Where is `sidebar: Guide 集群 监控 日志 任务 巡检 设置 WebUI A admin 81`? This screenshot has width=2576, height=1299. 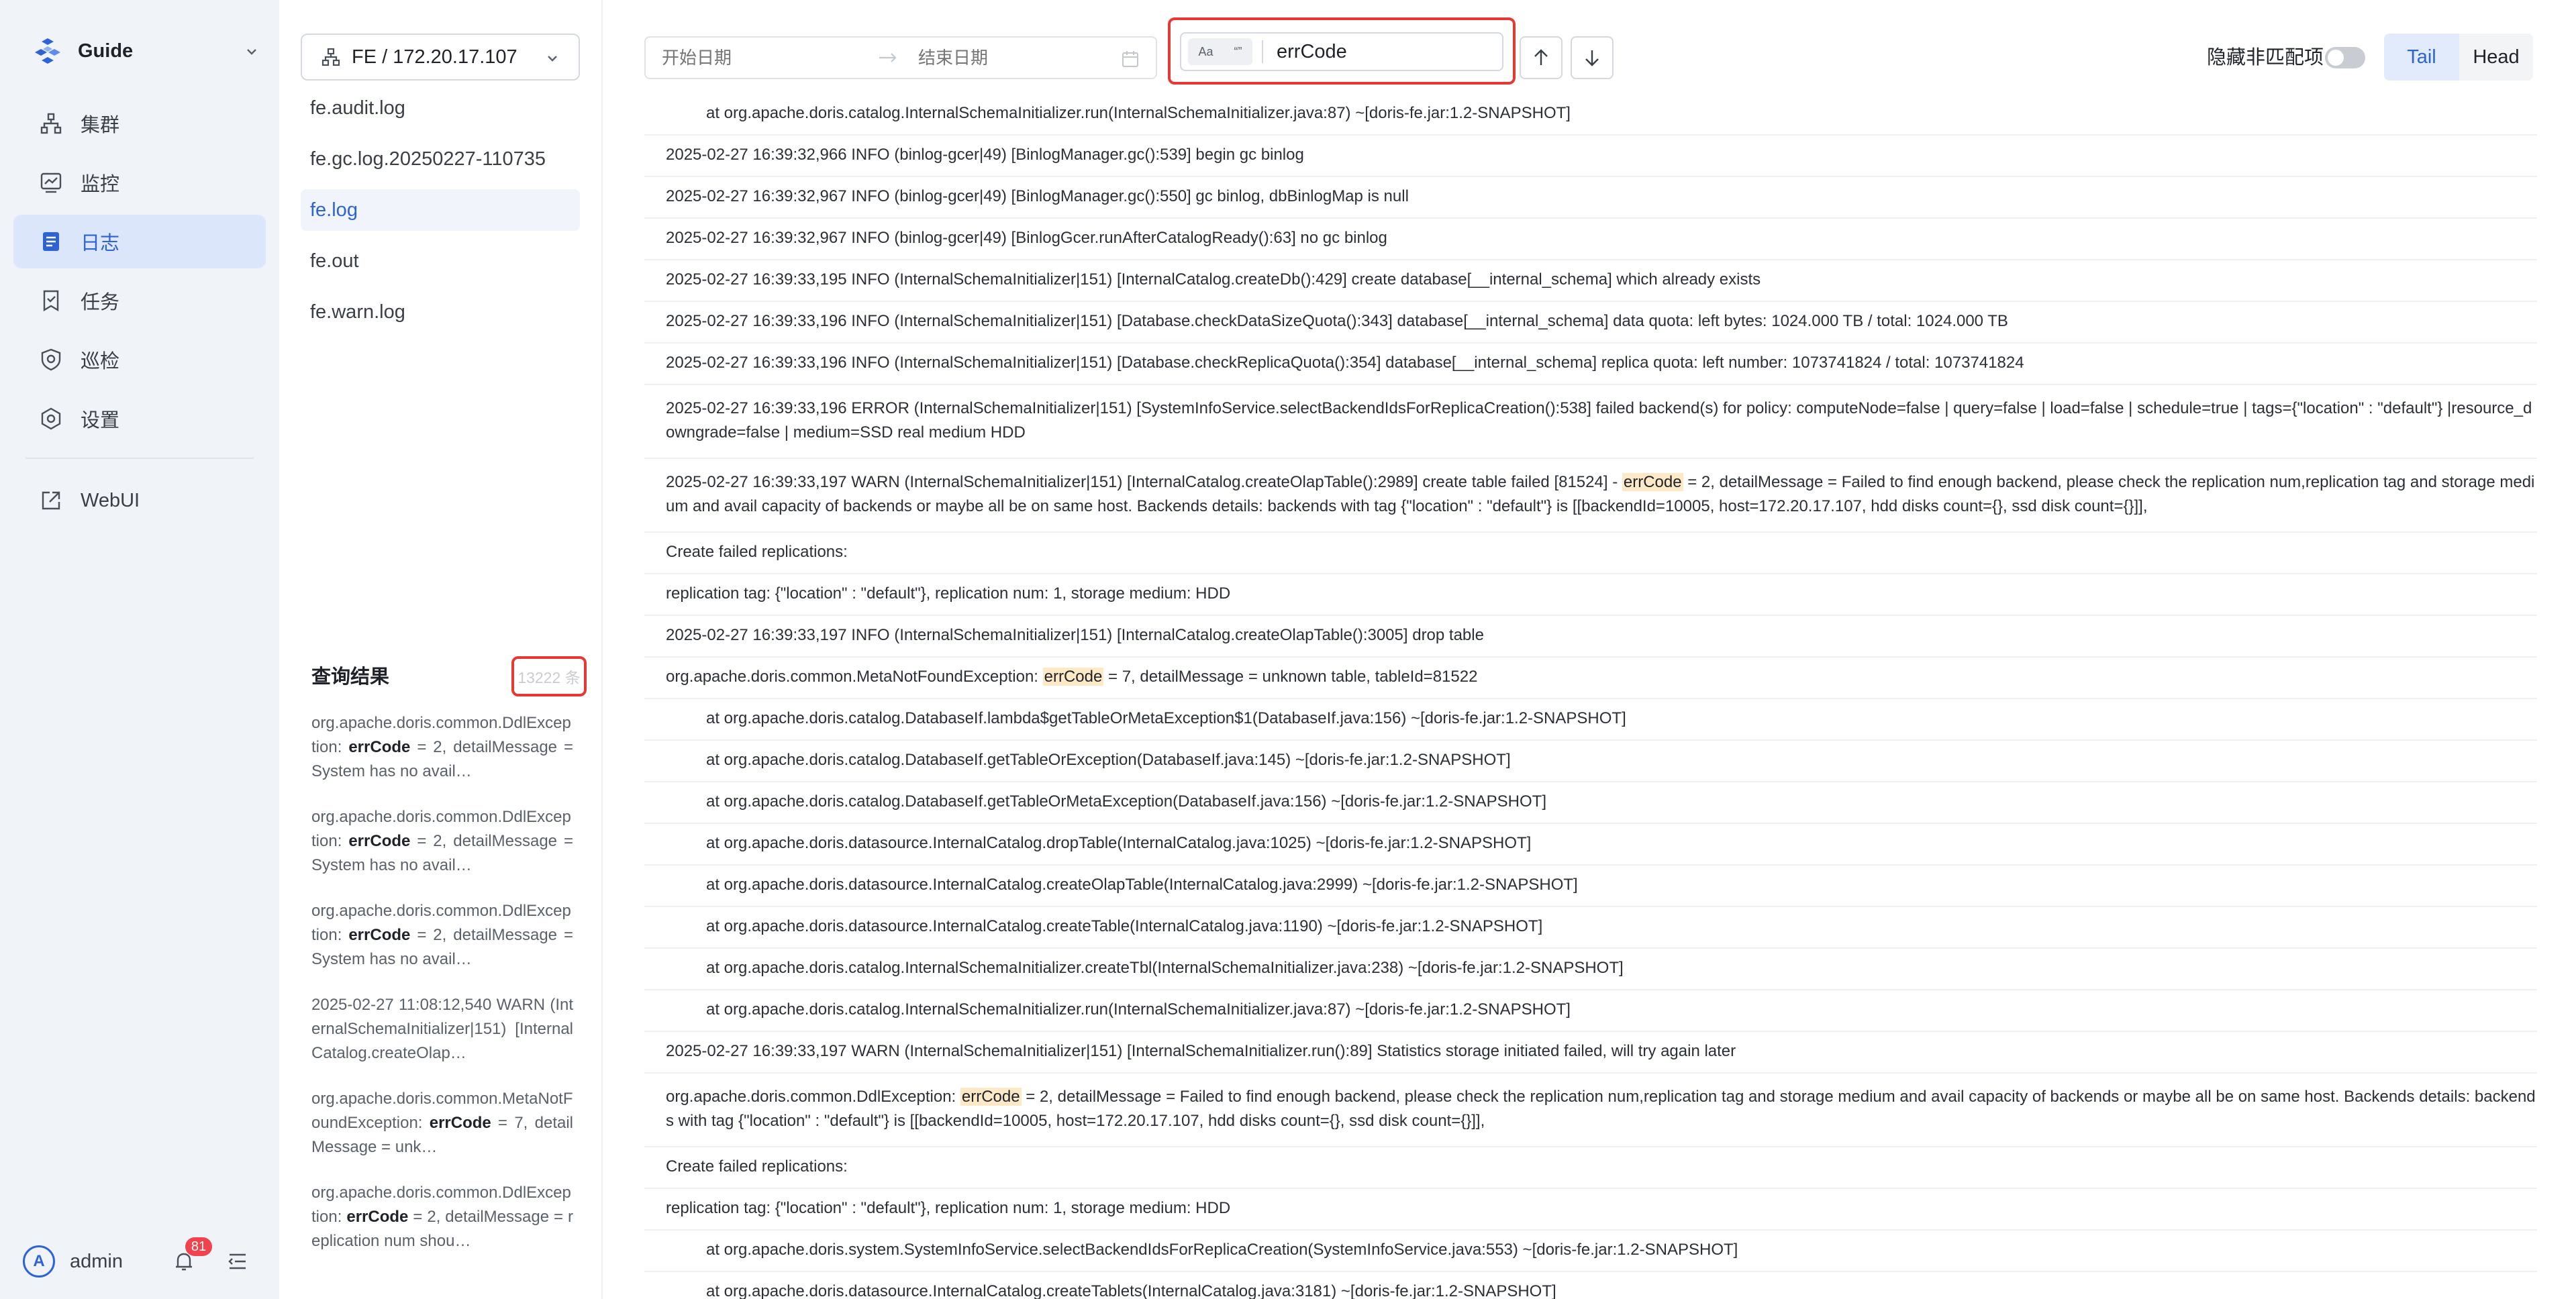
sidebar: Guide 集群 监控 日志 任务 巡检 设置 WebUI A admin 81 is located at coordinates (139, 649).